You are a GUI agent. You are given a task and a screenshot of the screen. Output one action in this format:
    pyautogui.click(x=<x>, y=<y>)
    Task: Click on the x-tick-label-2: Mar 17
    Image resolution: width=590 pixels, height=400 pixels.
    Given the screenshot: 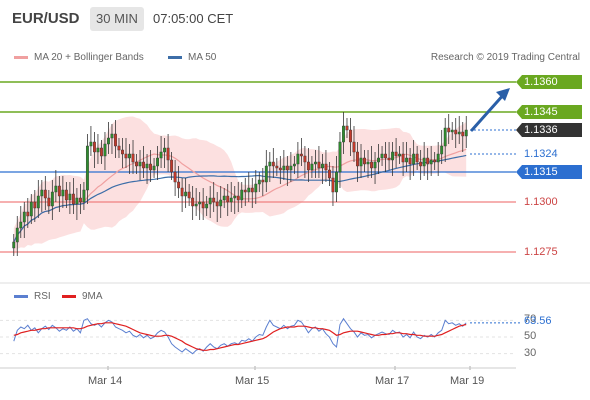 What is the action you would take?
    pyautogui.click(x=392, y=381)
    